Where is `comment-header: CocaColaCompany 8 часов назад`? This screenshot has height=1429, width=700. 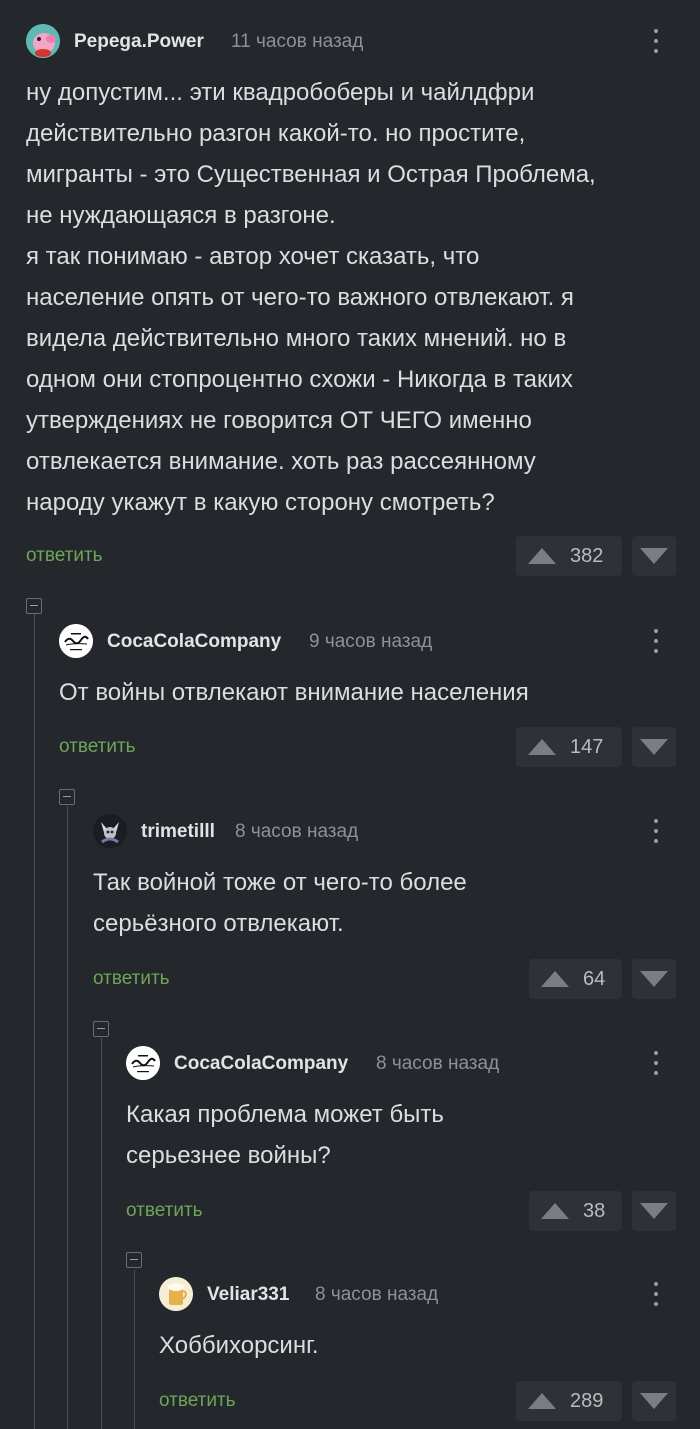 comment-header: CocaColaCompany 8 часов назад is located at coordinates (413, 1063).